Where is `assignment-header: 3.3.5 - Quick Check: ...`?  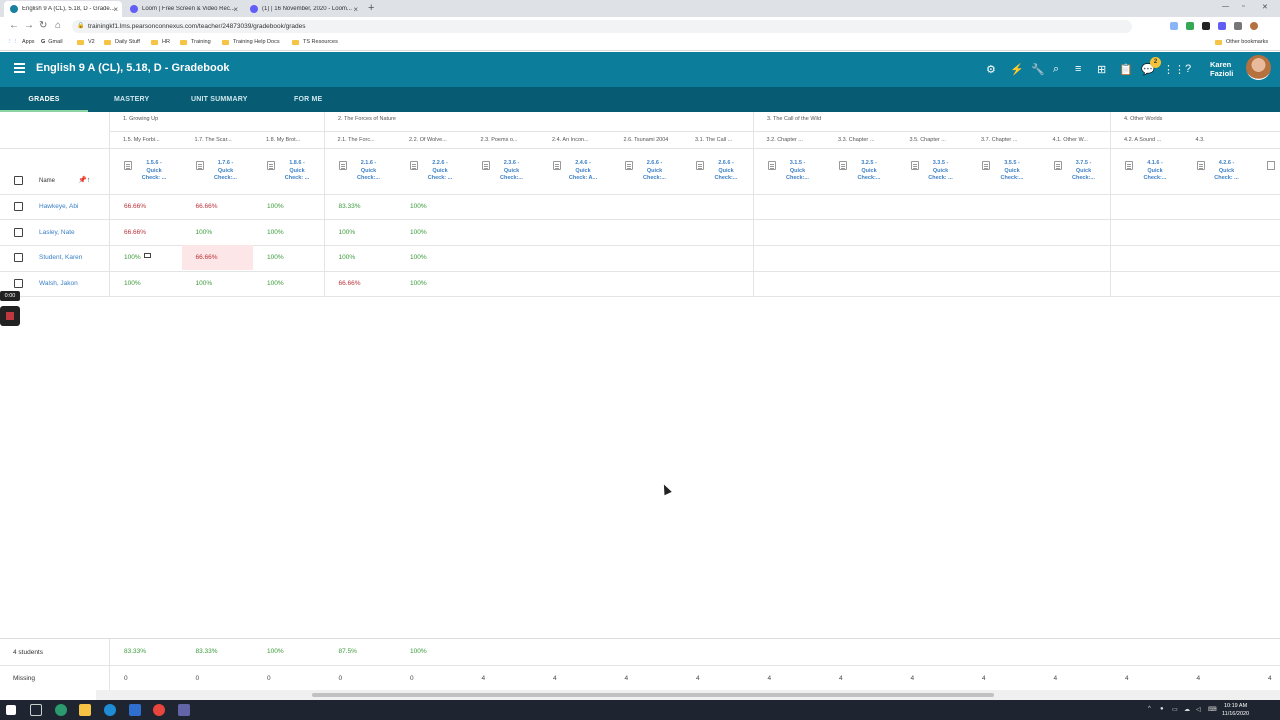
assignment-header: 3.3.5 - Quick Check: ... is located at coordinates (940, 171).